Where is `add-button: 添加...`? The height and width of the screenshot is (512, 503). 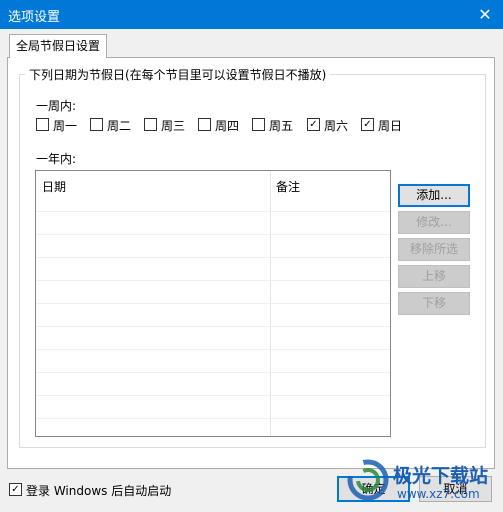
add-button: 添加... is located at coordinates (434, 195).